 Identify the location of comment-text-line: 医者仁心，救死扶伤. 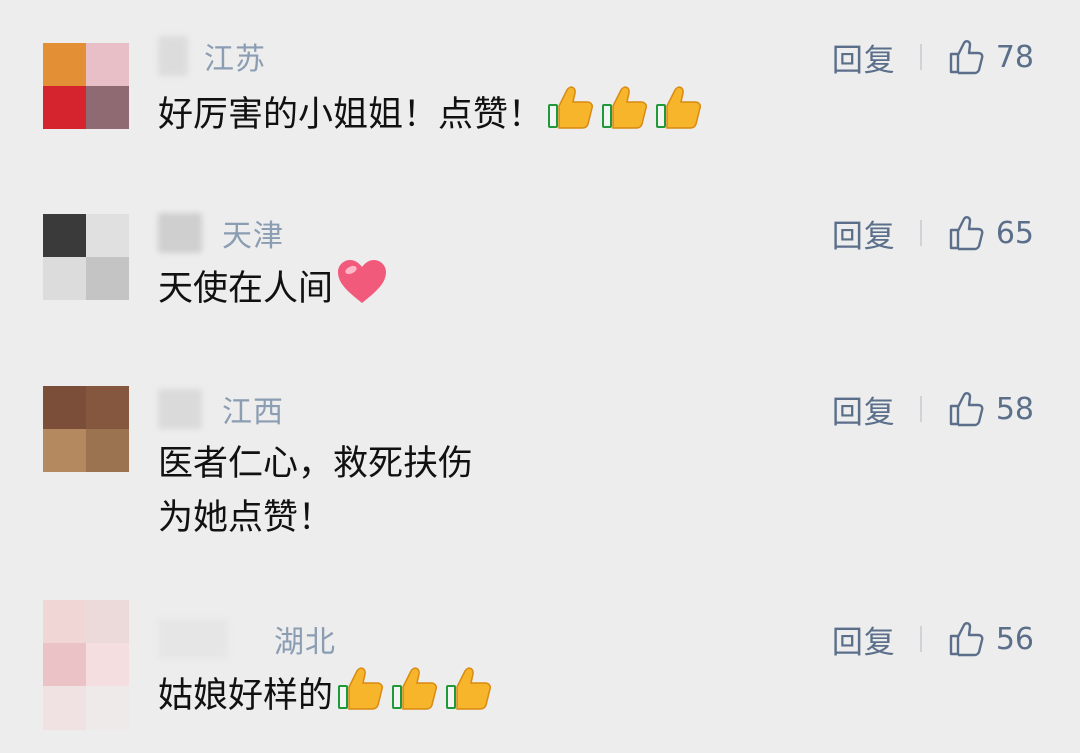
(316, 464).